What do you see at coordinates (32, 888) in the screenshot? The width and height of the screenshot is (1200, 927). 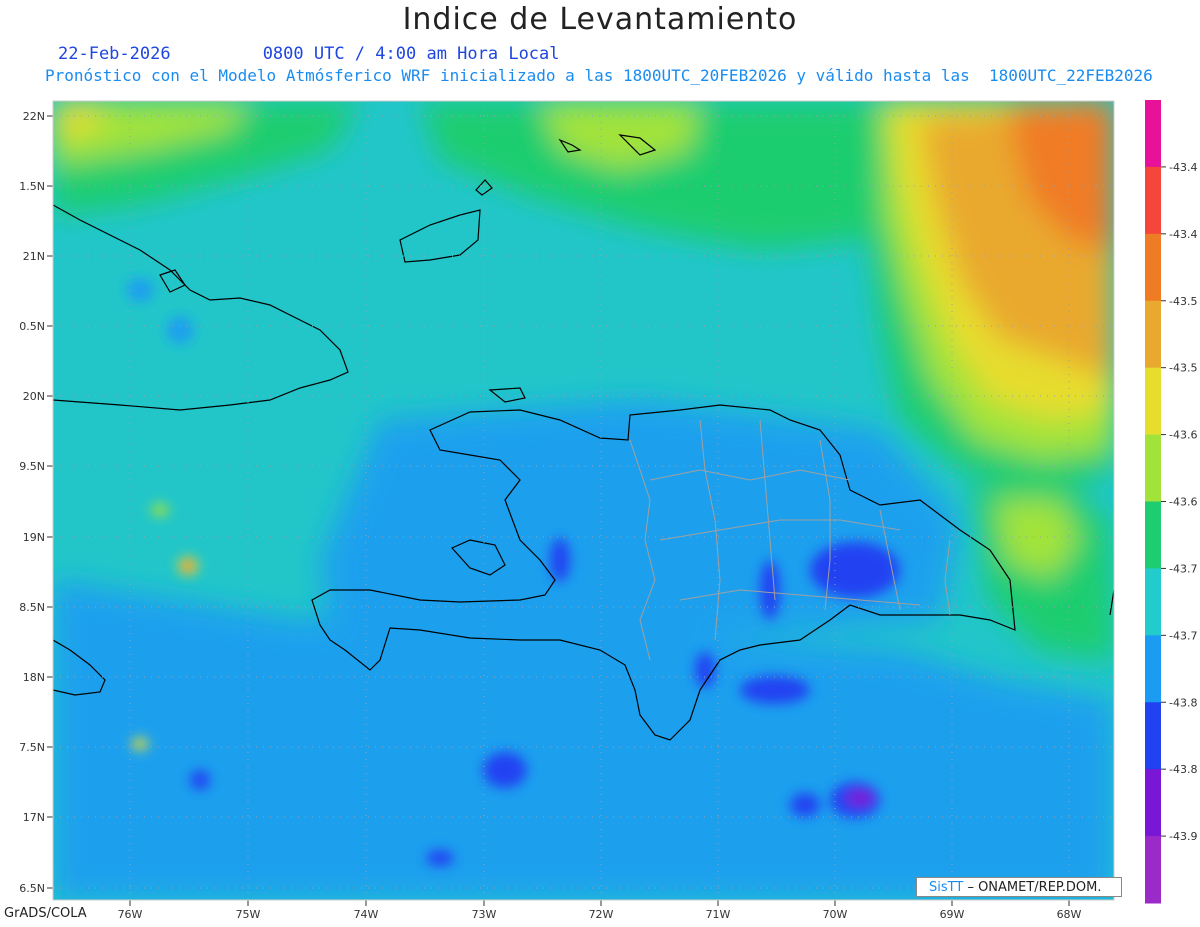 I see `lat-label: 6.5N` at bounding box center [32, 888].